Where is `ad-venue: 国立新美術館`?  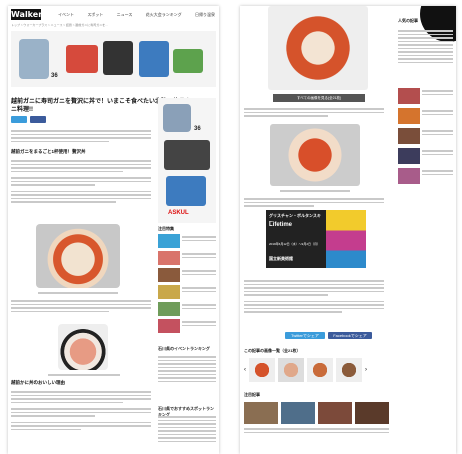
ad-venue: 国立新美術館 is located at coordinates (281, 258).